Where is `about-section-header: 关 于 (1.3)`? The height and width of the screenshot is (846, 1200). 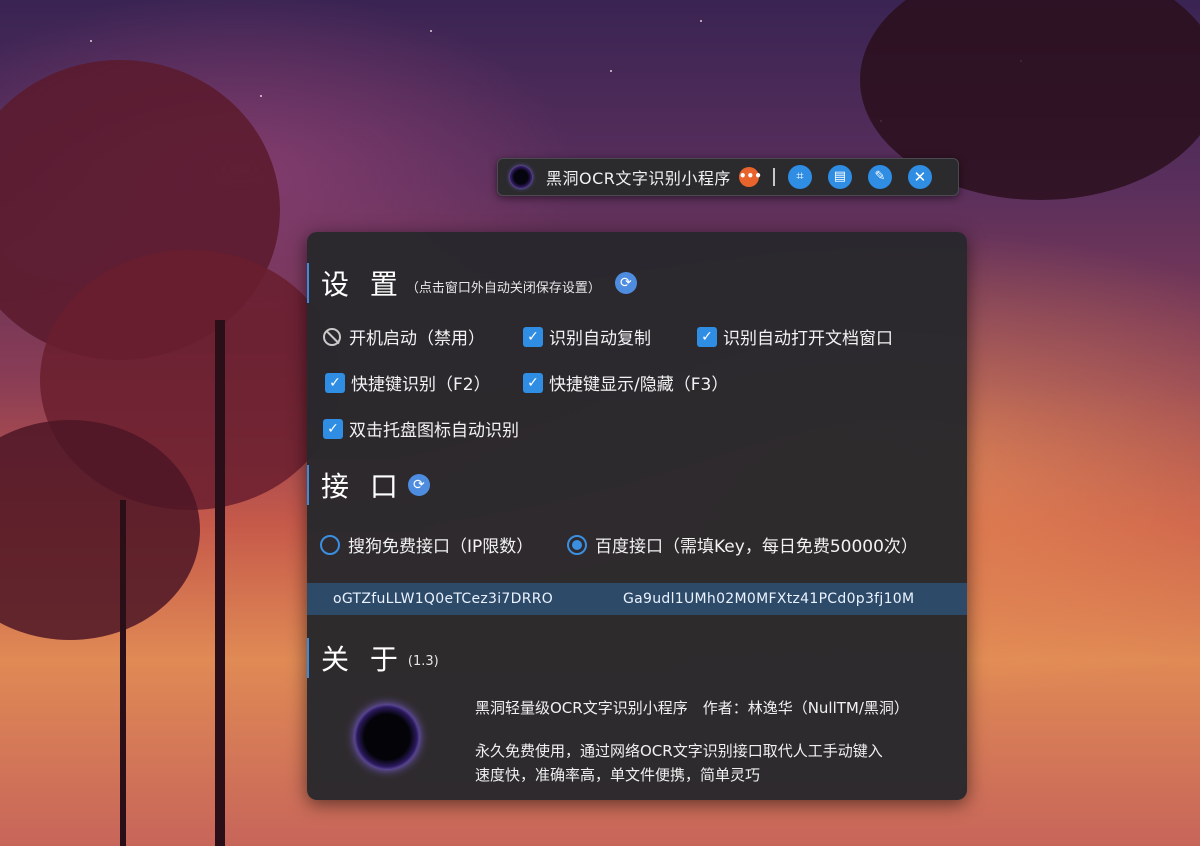
about-section-header: 关 于 (1.3) is located at coordinates (373, 658).